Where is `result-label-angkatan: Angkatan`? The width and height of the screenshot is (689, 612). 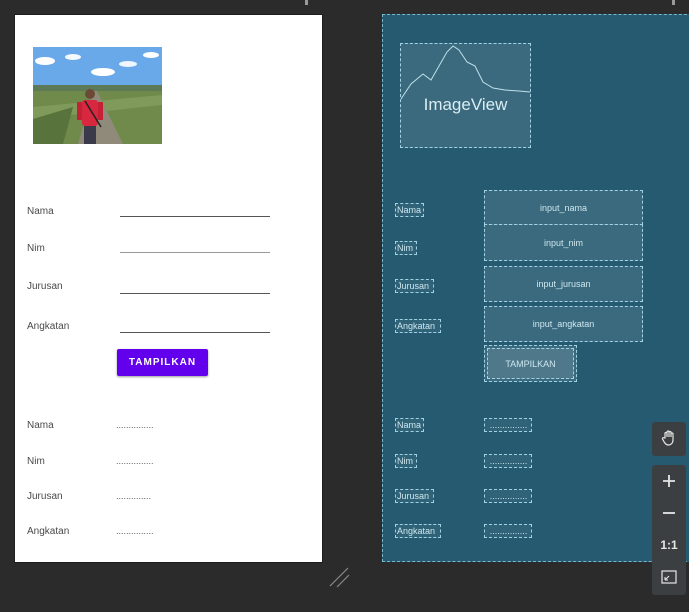 result-label-angkatan: Angkatan is located at coordinates (48, 531).